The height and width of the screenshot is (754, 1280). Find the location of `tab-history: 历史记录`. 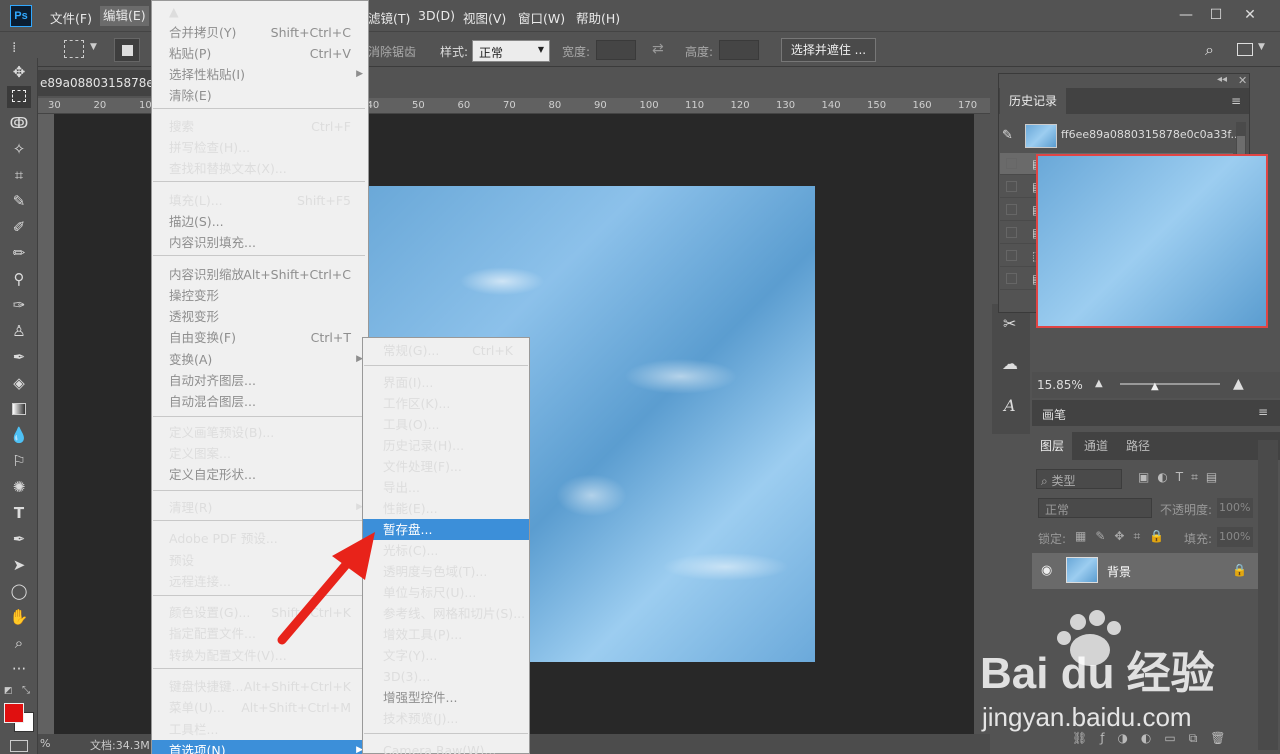

tab-history: 历史记录 is located at coordinates (1033, 101).